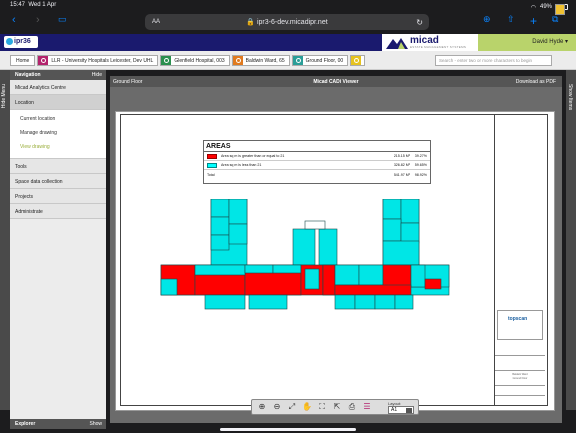  Describe the element at coordinates (487, 19) in the screenshot. I see `download-icon: ⊕` at that location.